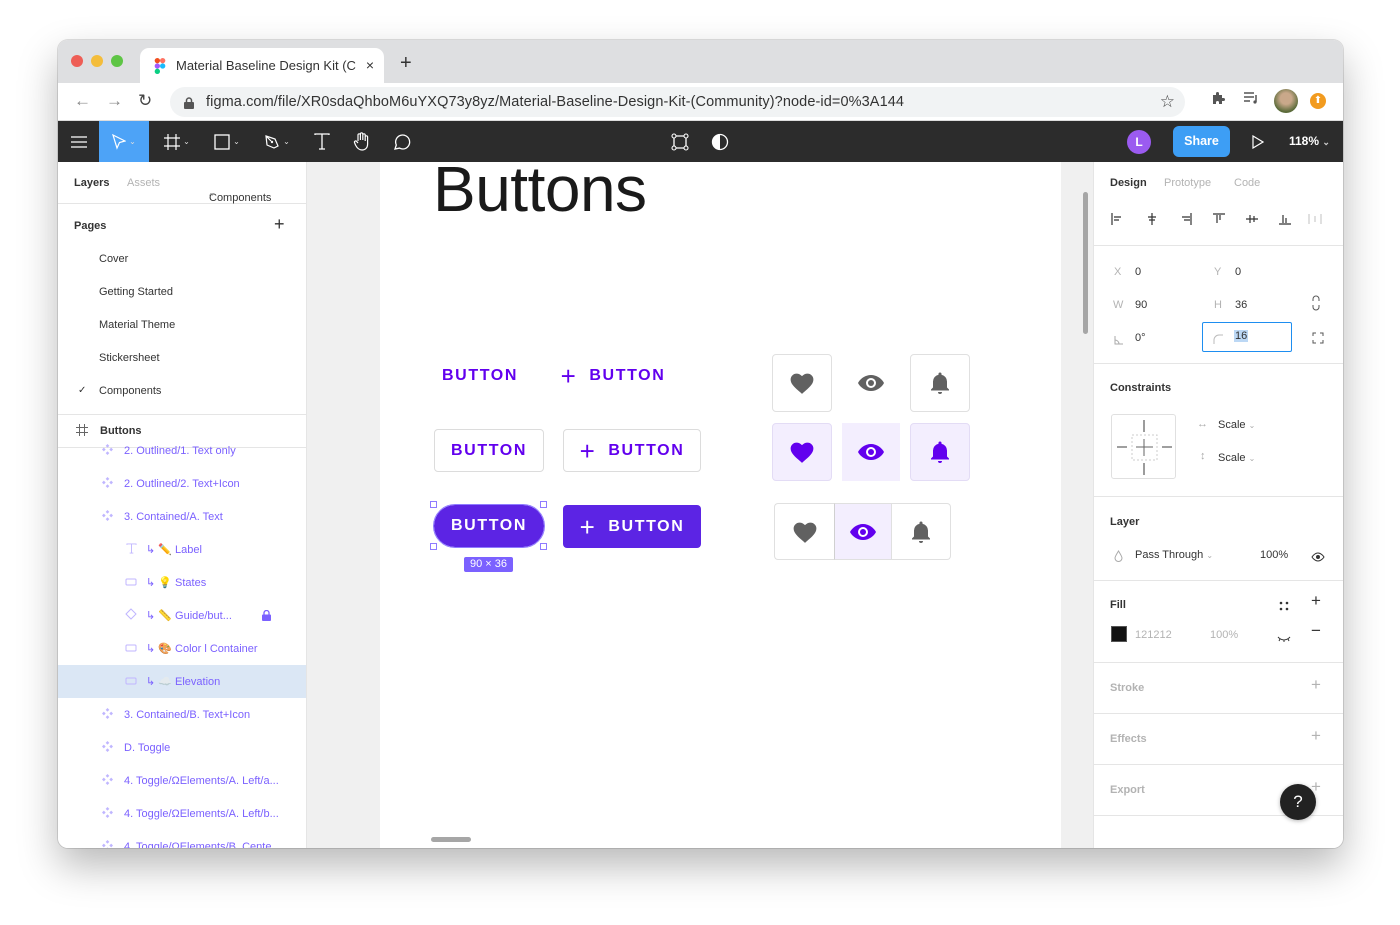  What do you see at coordinates (1224, 635) in the screenshot?
I see `fill-opacity-field: 100%` at bounding box center [1224, 635].